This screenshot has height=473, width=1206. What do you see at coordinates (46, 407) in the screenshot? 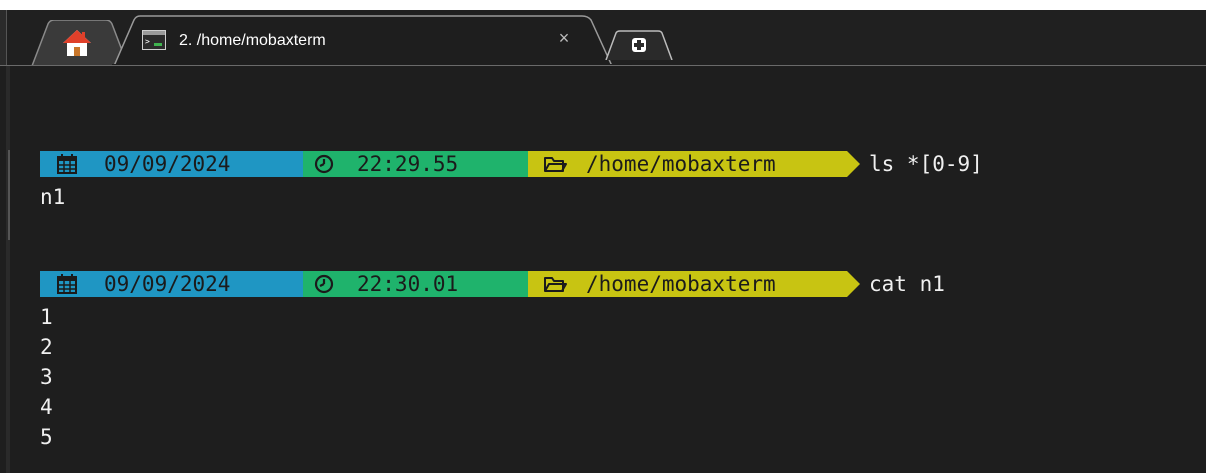
I see `output-line: 4` at bounding box center [46, 407].